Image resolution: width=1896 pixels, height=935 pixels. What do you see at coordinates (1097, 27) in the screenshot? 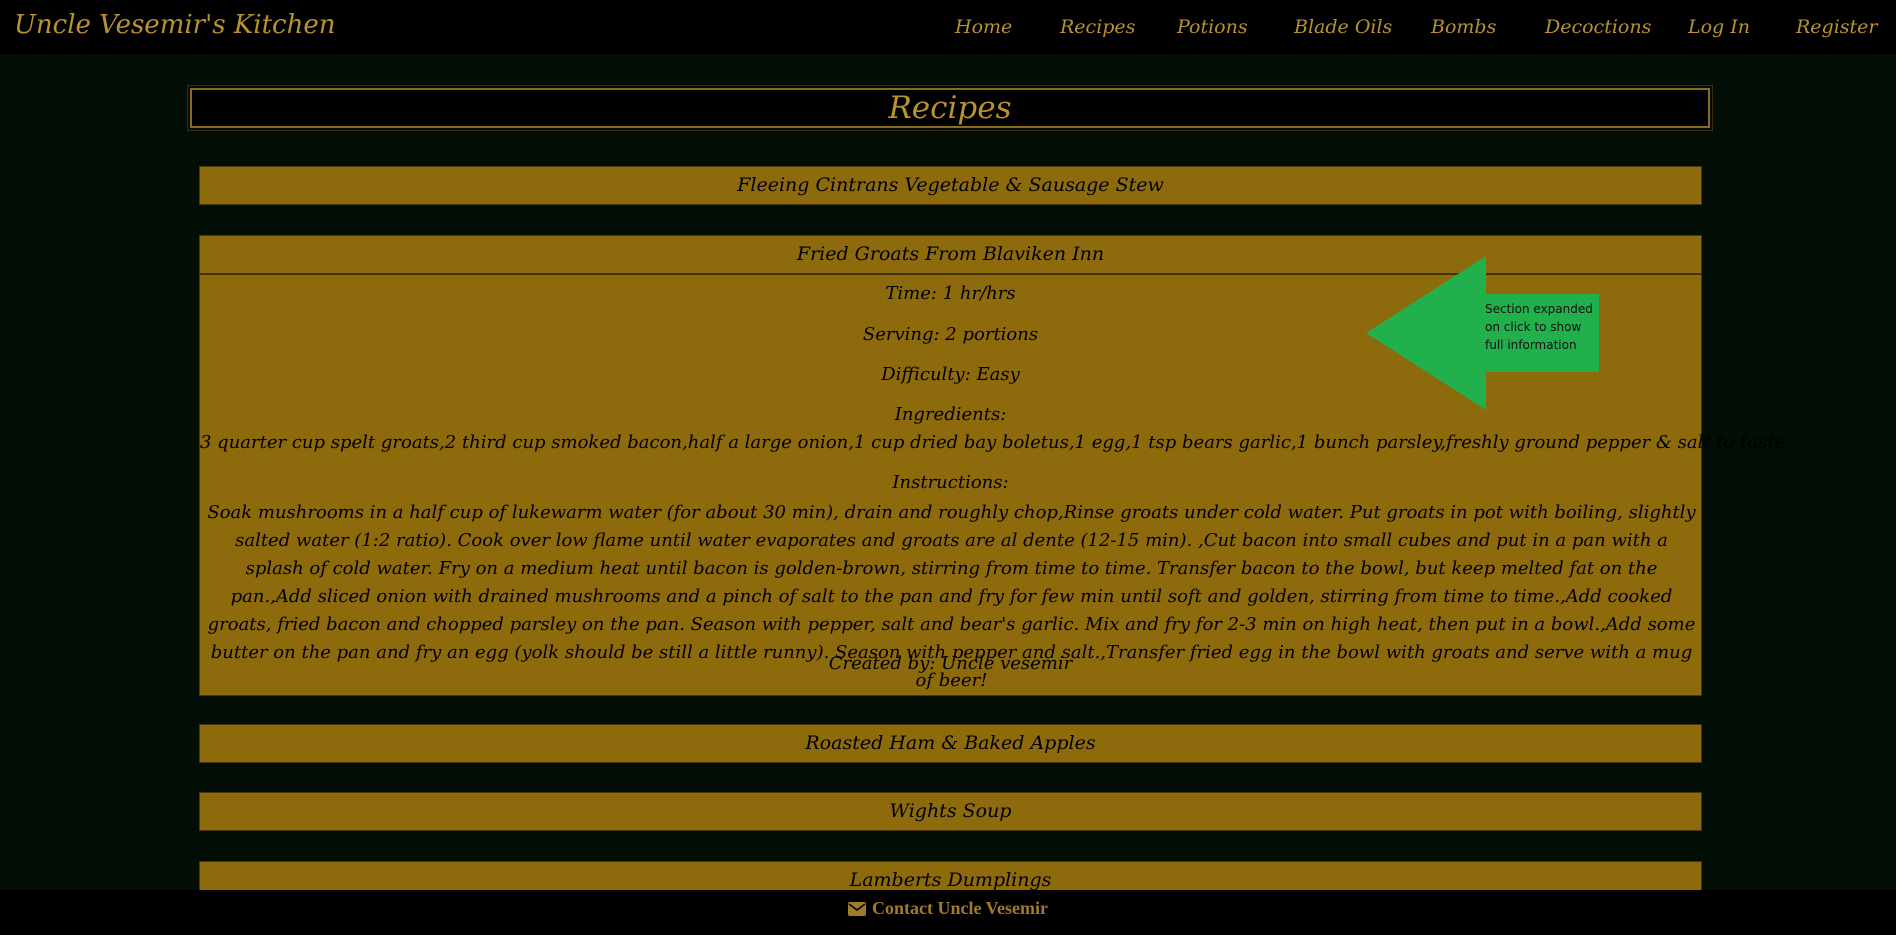
I see `nav-recipes: Recipes` at bounding box center [1097, 27].